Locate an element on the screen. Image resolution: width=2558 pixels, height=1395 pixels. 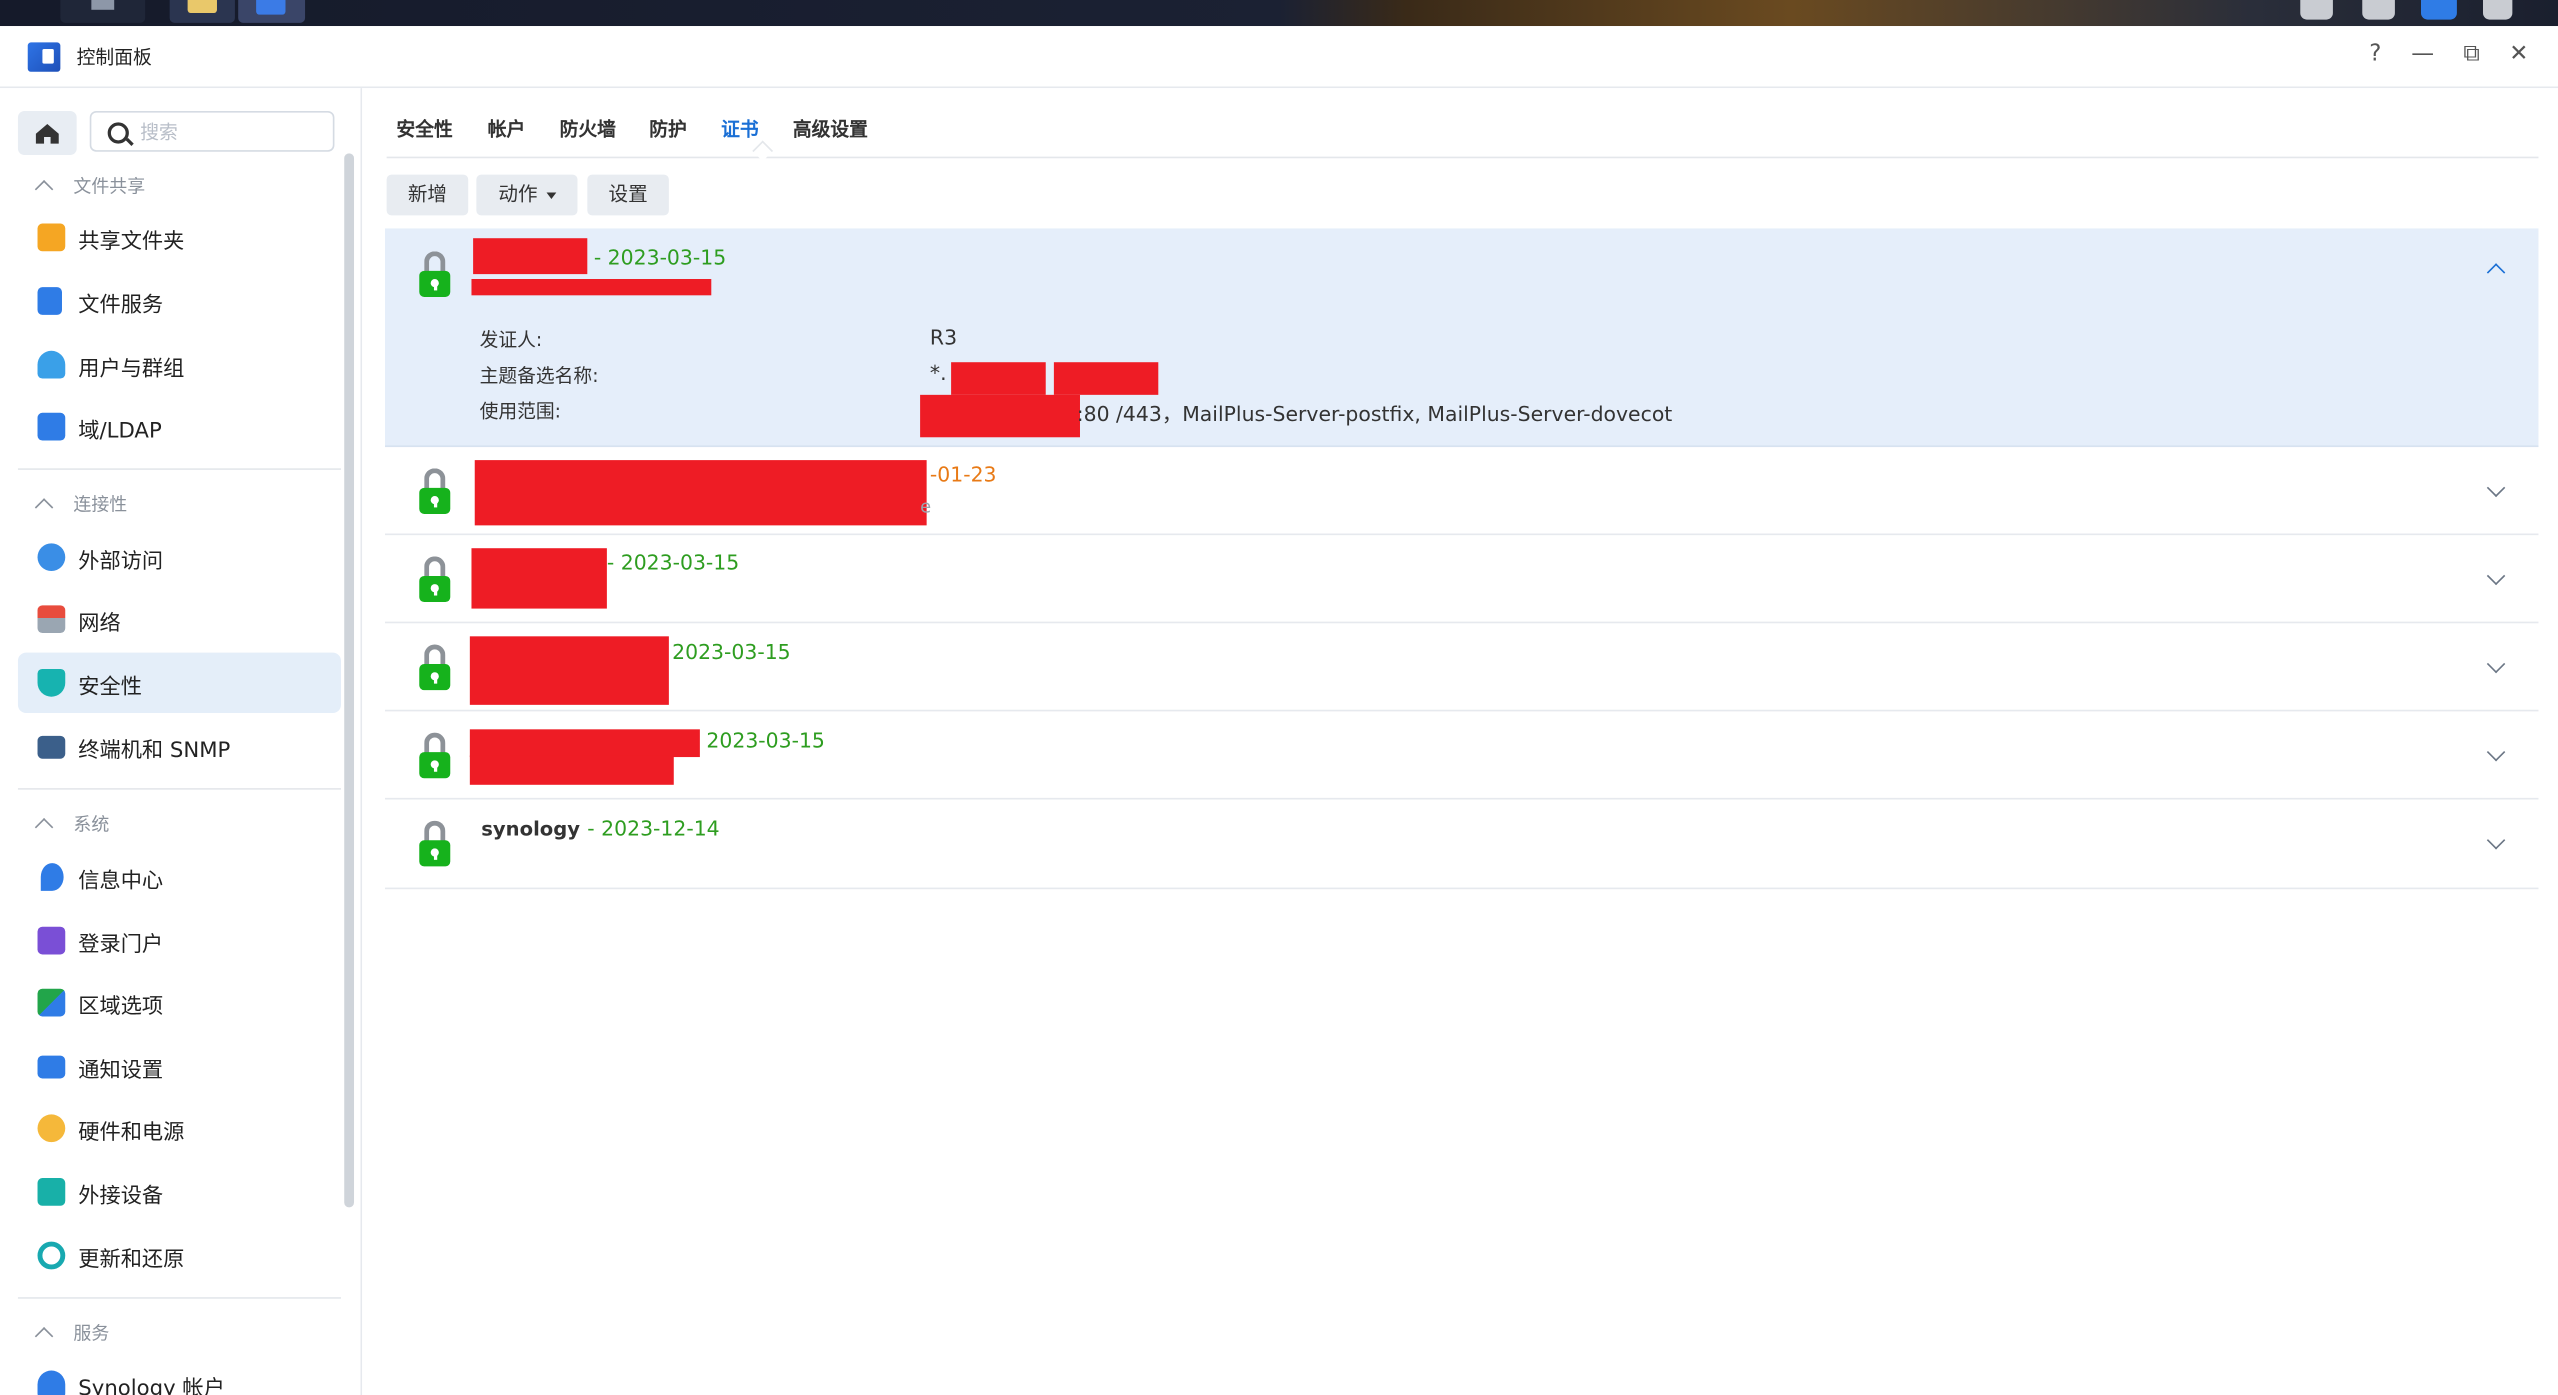
sidebar-item-hardware-power: 硬件和电源 is located at coordinates (179, 1128).